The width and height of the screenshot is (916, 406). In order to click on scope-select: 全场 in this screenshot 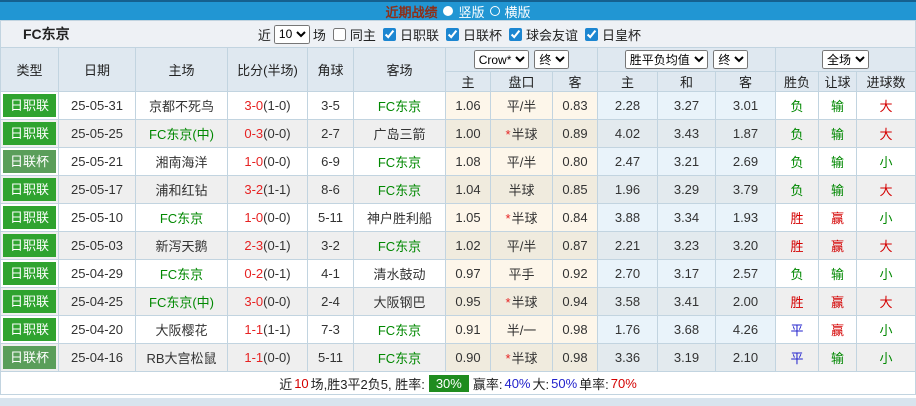, I will do `click(845, 59)`.